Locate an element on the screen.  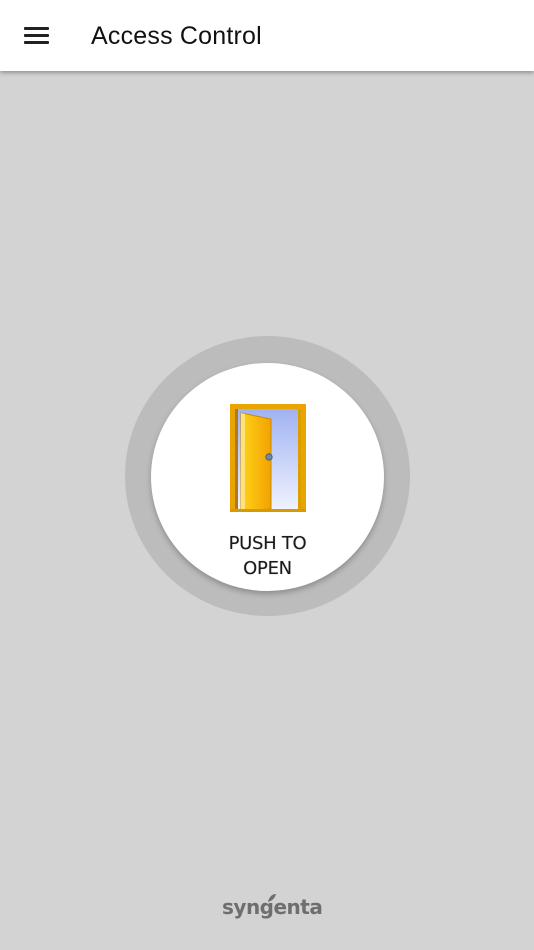
push-to-open-button: PUSH TO OPEN is located at coordinates (267, 477).